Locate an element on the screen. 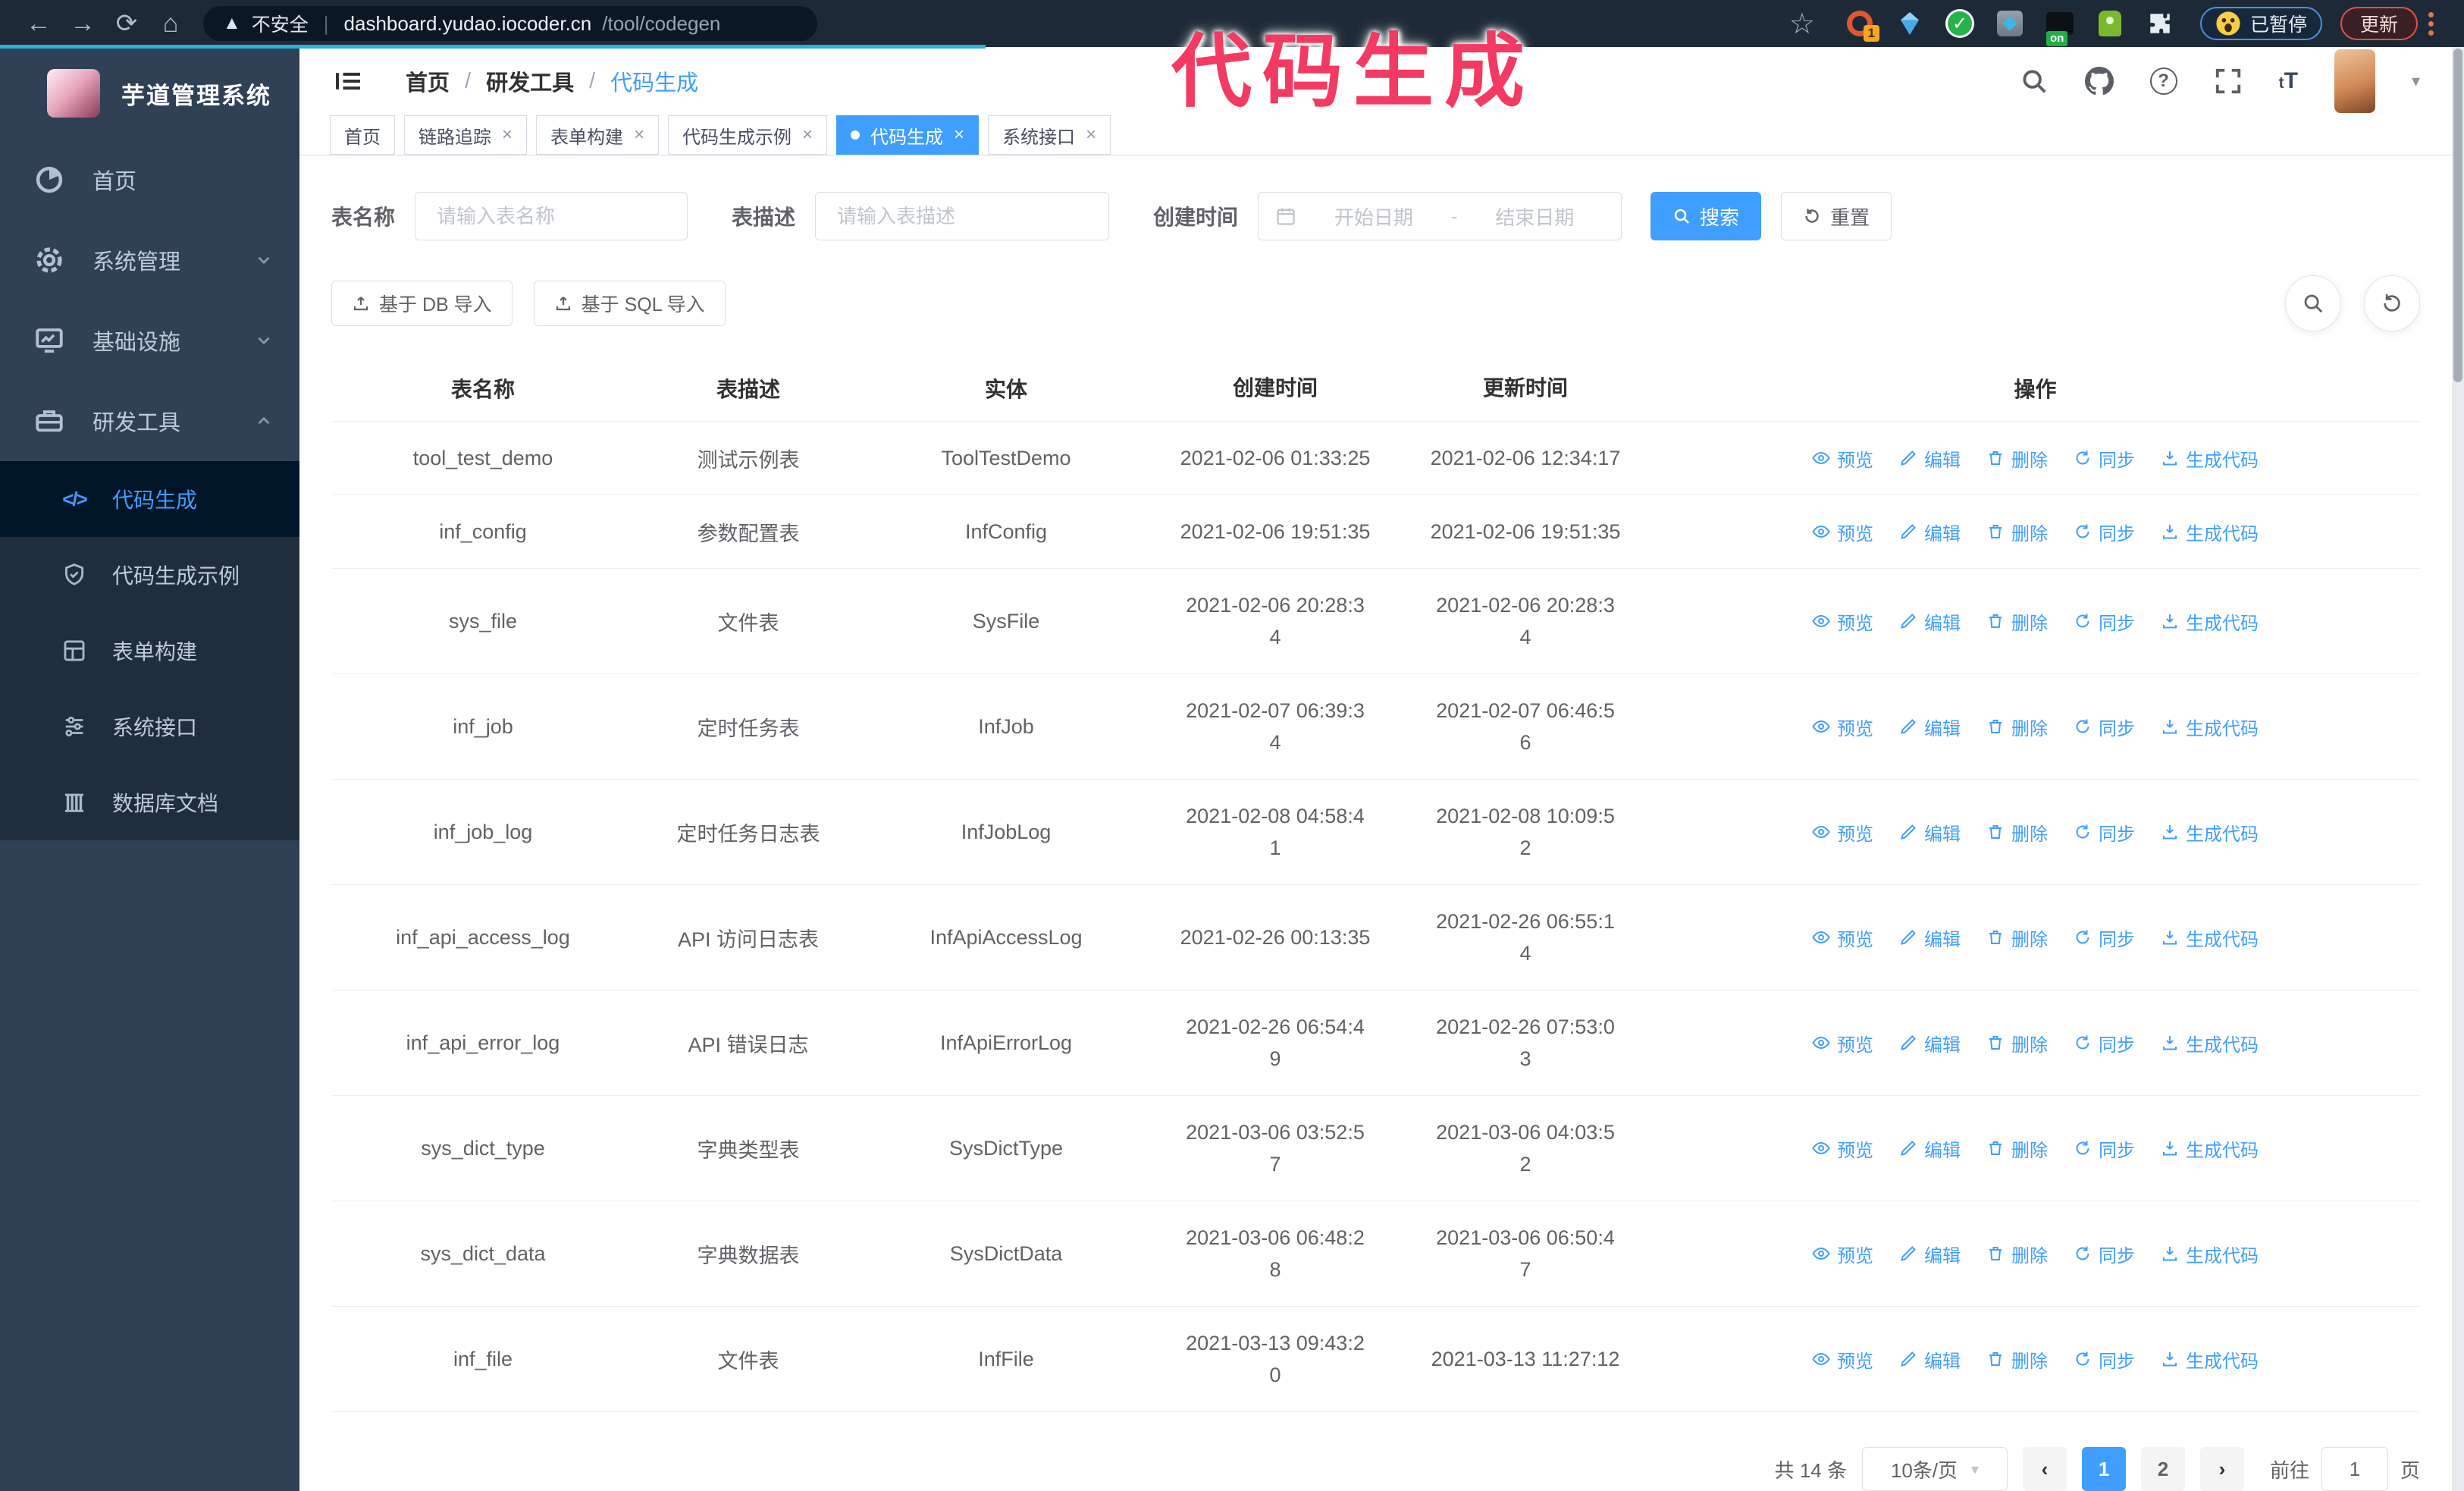 Image resolution: width=2464 pixels, height=1491 pixels. sidebar-subitem-form-builder: 表单构建 is located at coordinates (150, 651).